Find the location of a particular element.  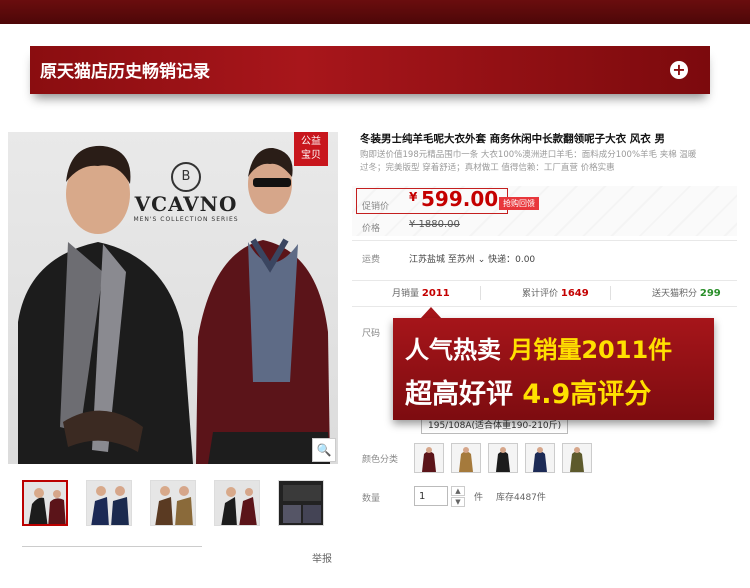

promo-monthly-label: 月销量 is located at coordinates (545, 350).